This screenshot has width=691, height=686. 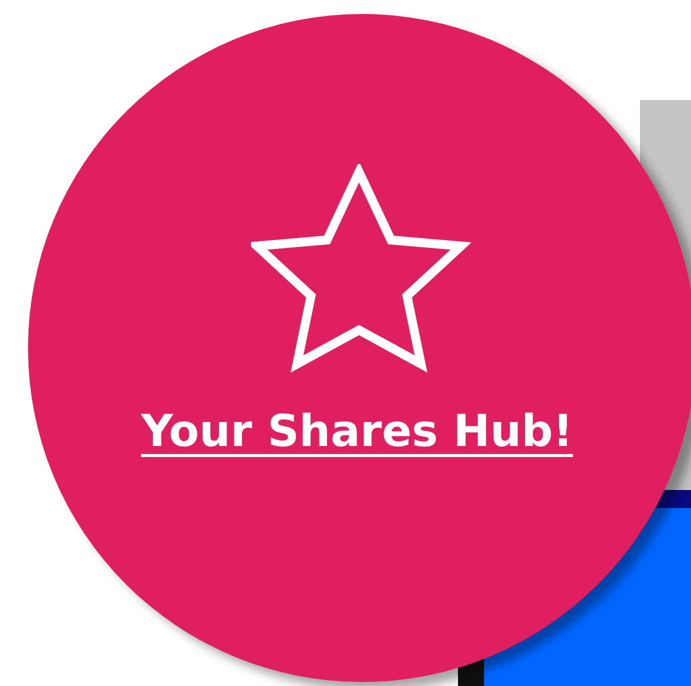 I want to click on star-icon, so click(x=361, y=269).